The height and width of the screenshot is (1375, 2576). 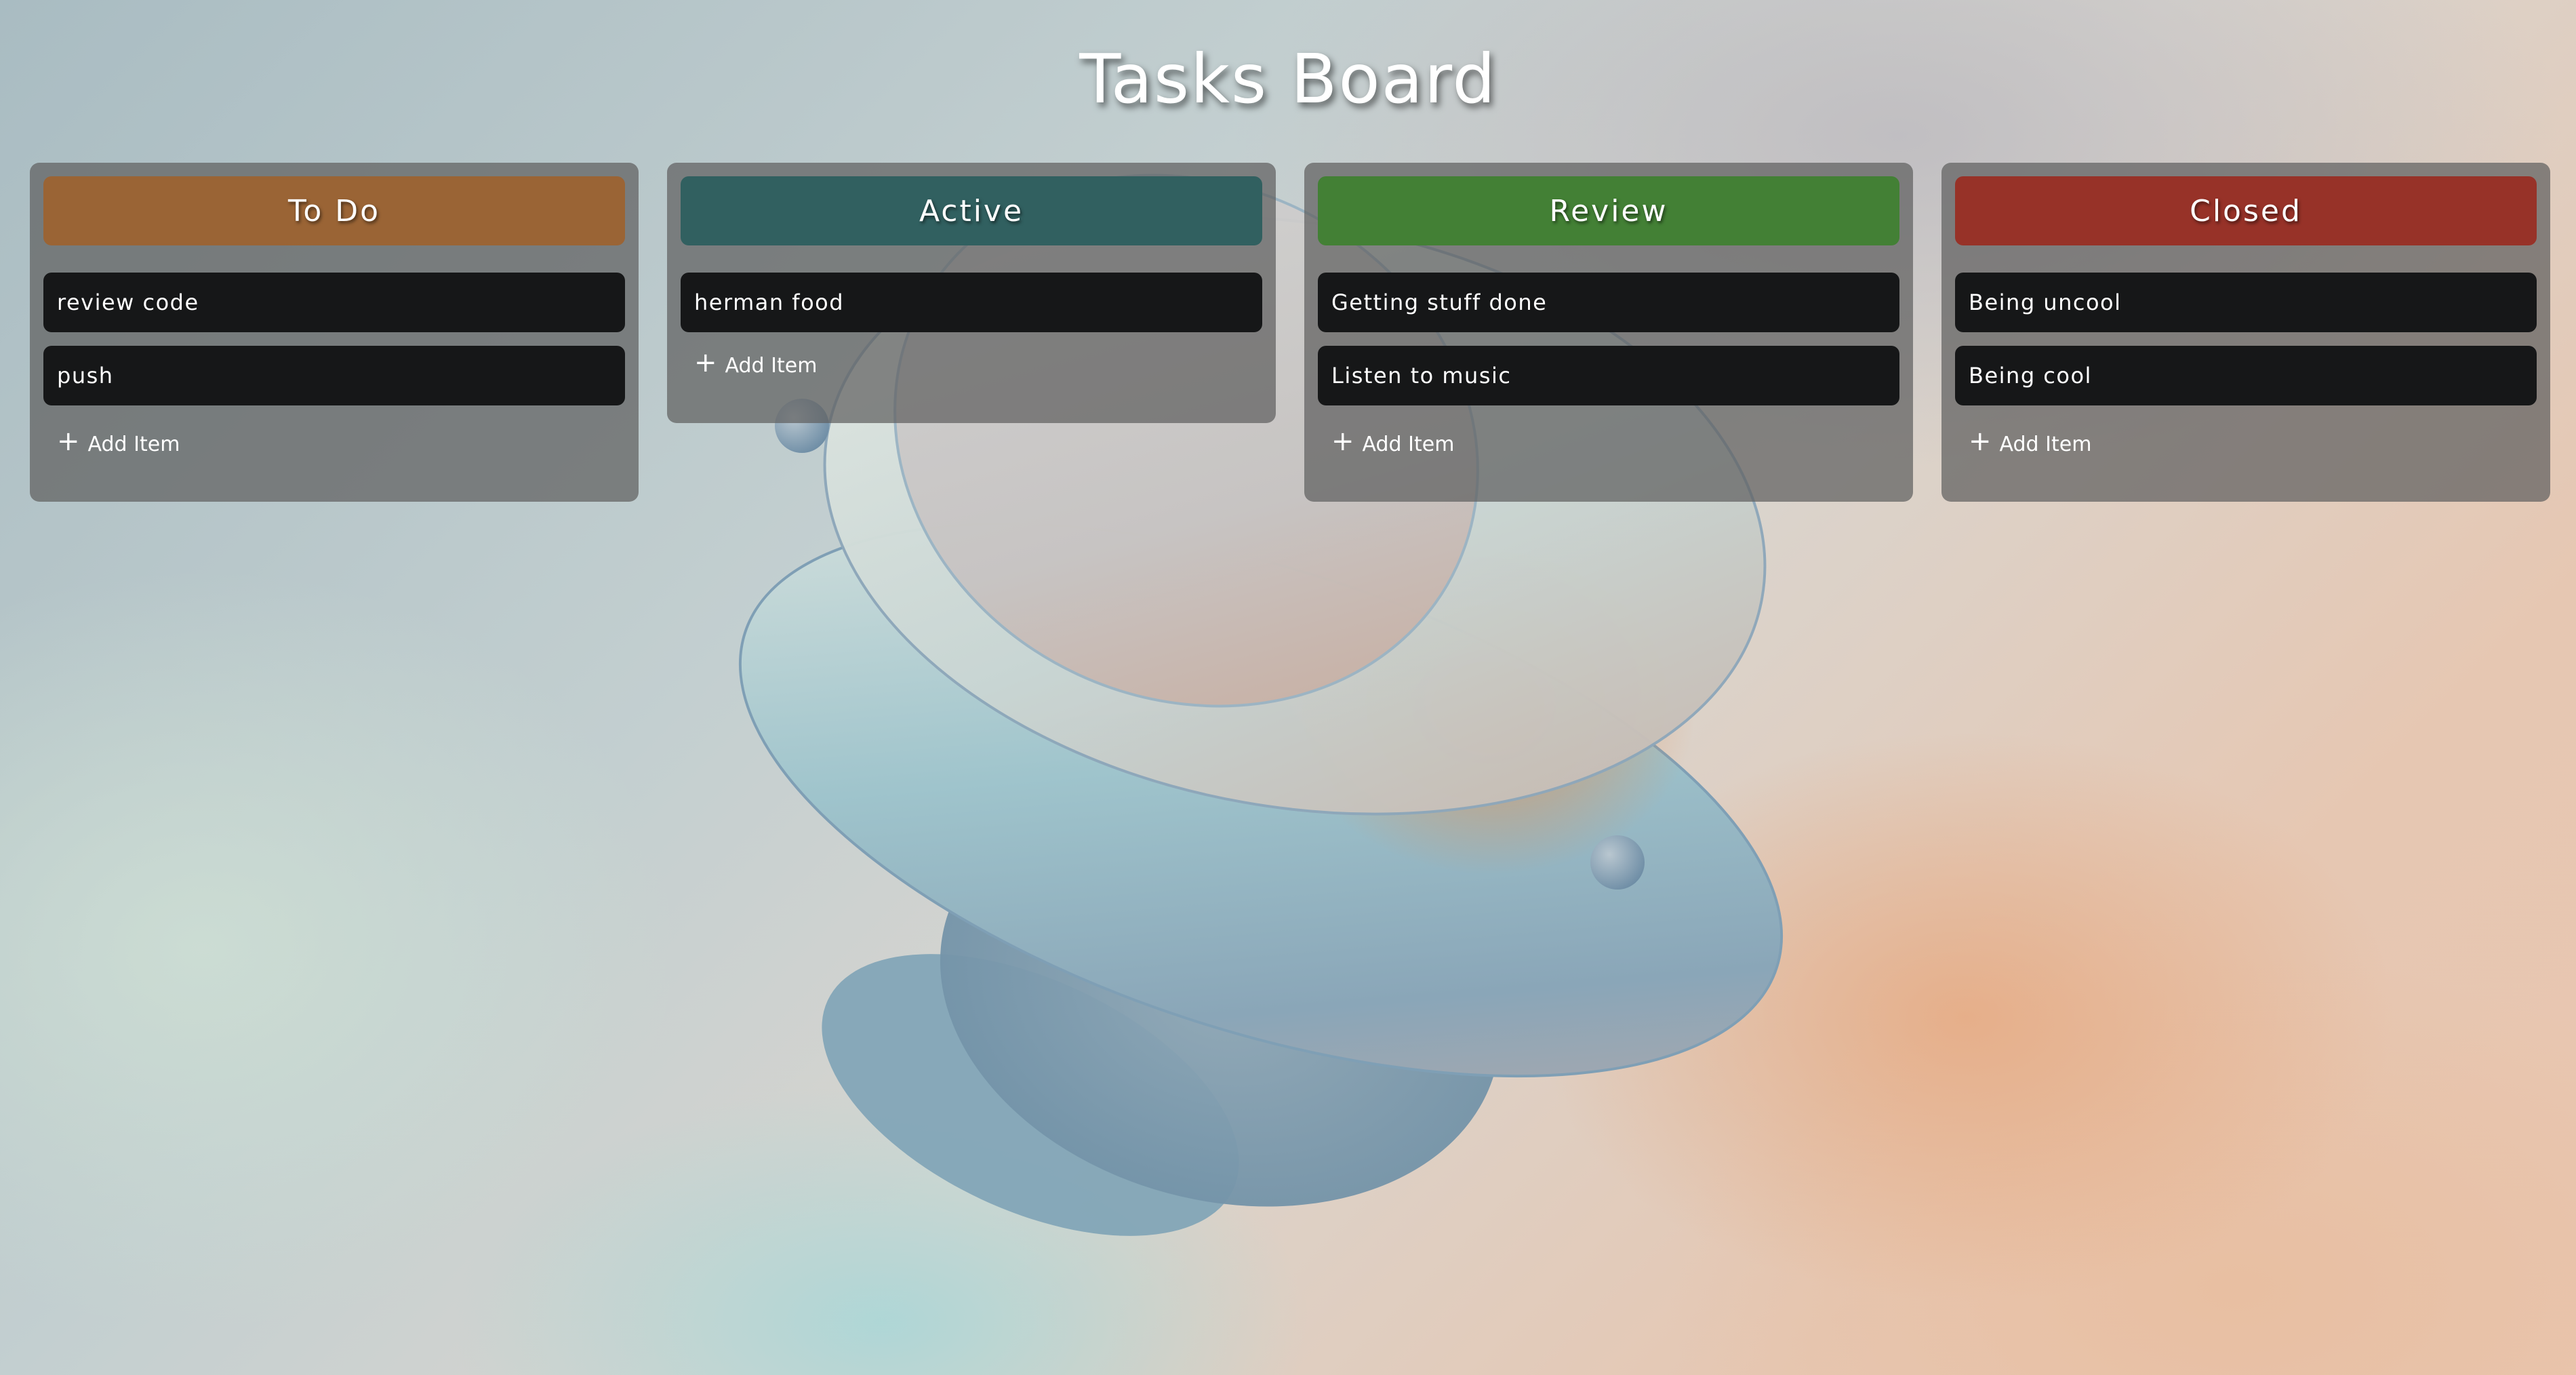 I want to click on column-active: Active herman food + Add Item, so click(x=971, y=293).